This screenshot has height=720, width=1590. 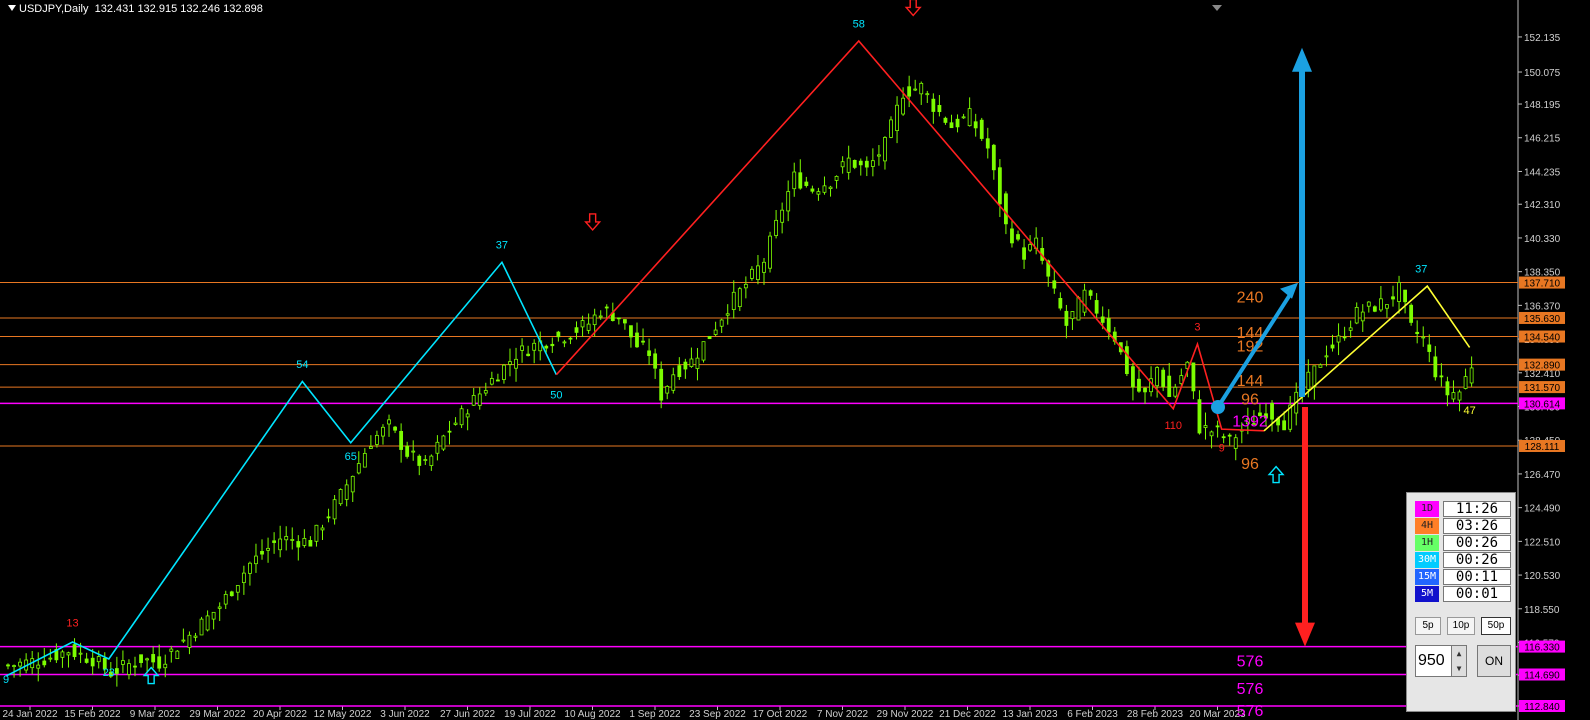 I want to click on y-tick-label: 150.075, so click(x=1542, y=73).